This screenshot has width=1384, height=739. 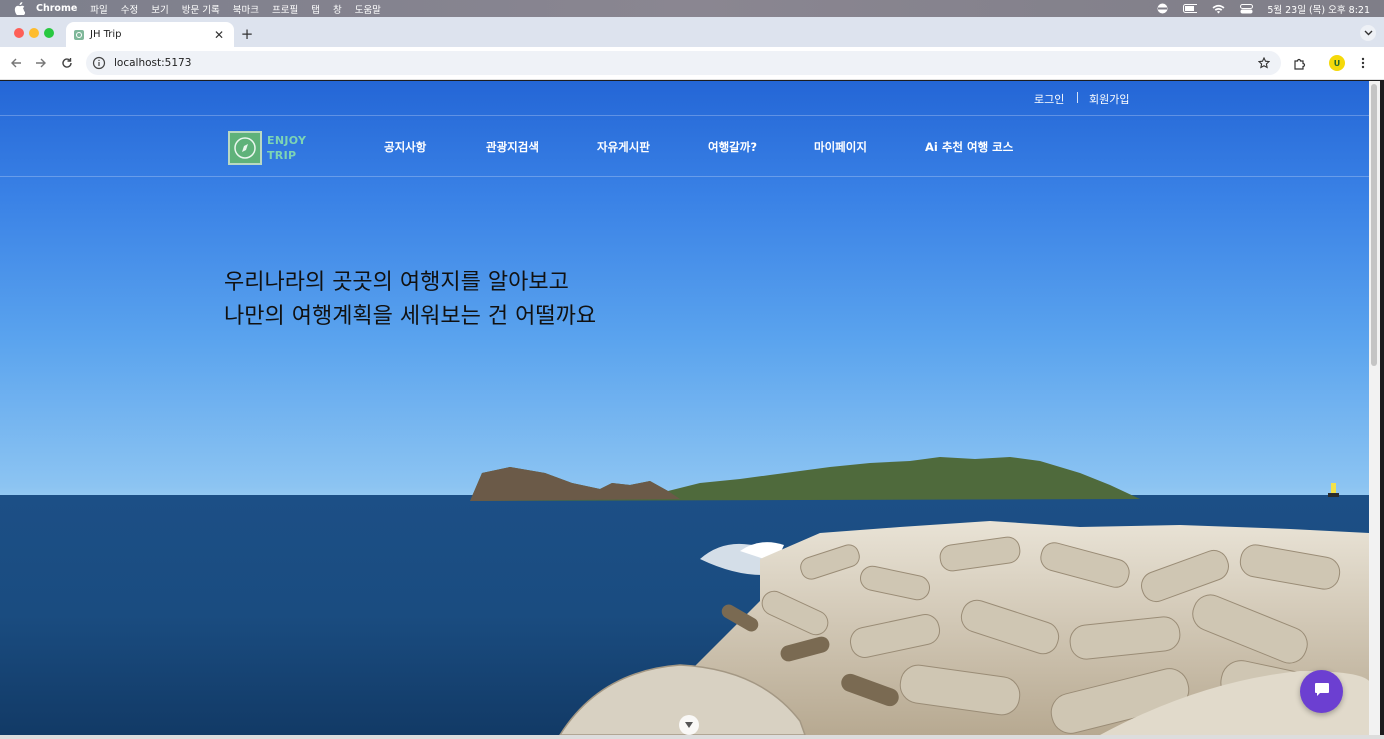 I want to click on logo-text: ENJOY TRIP, so click(x=286, y=148).